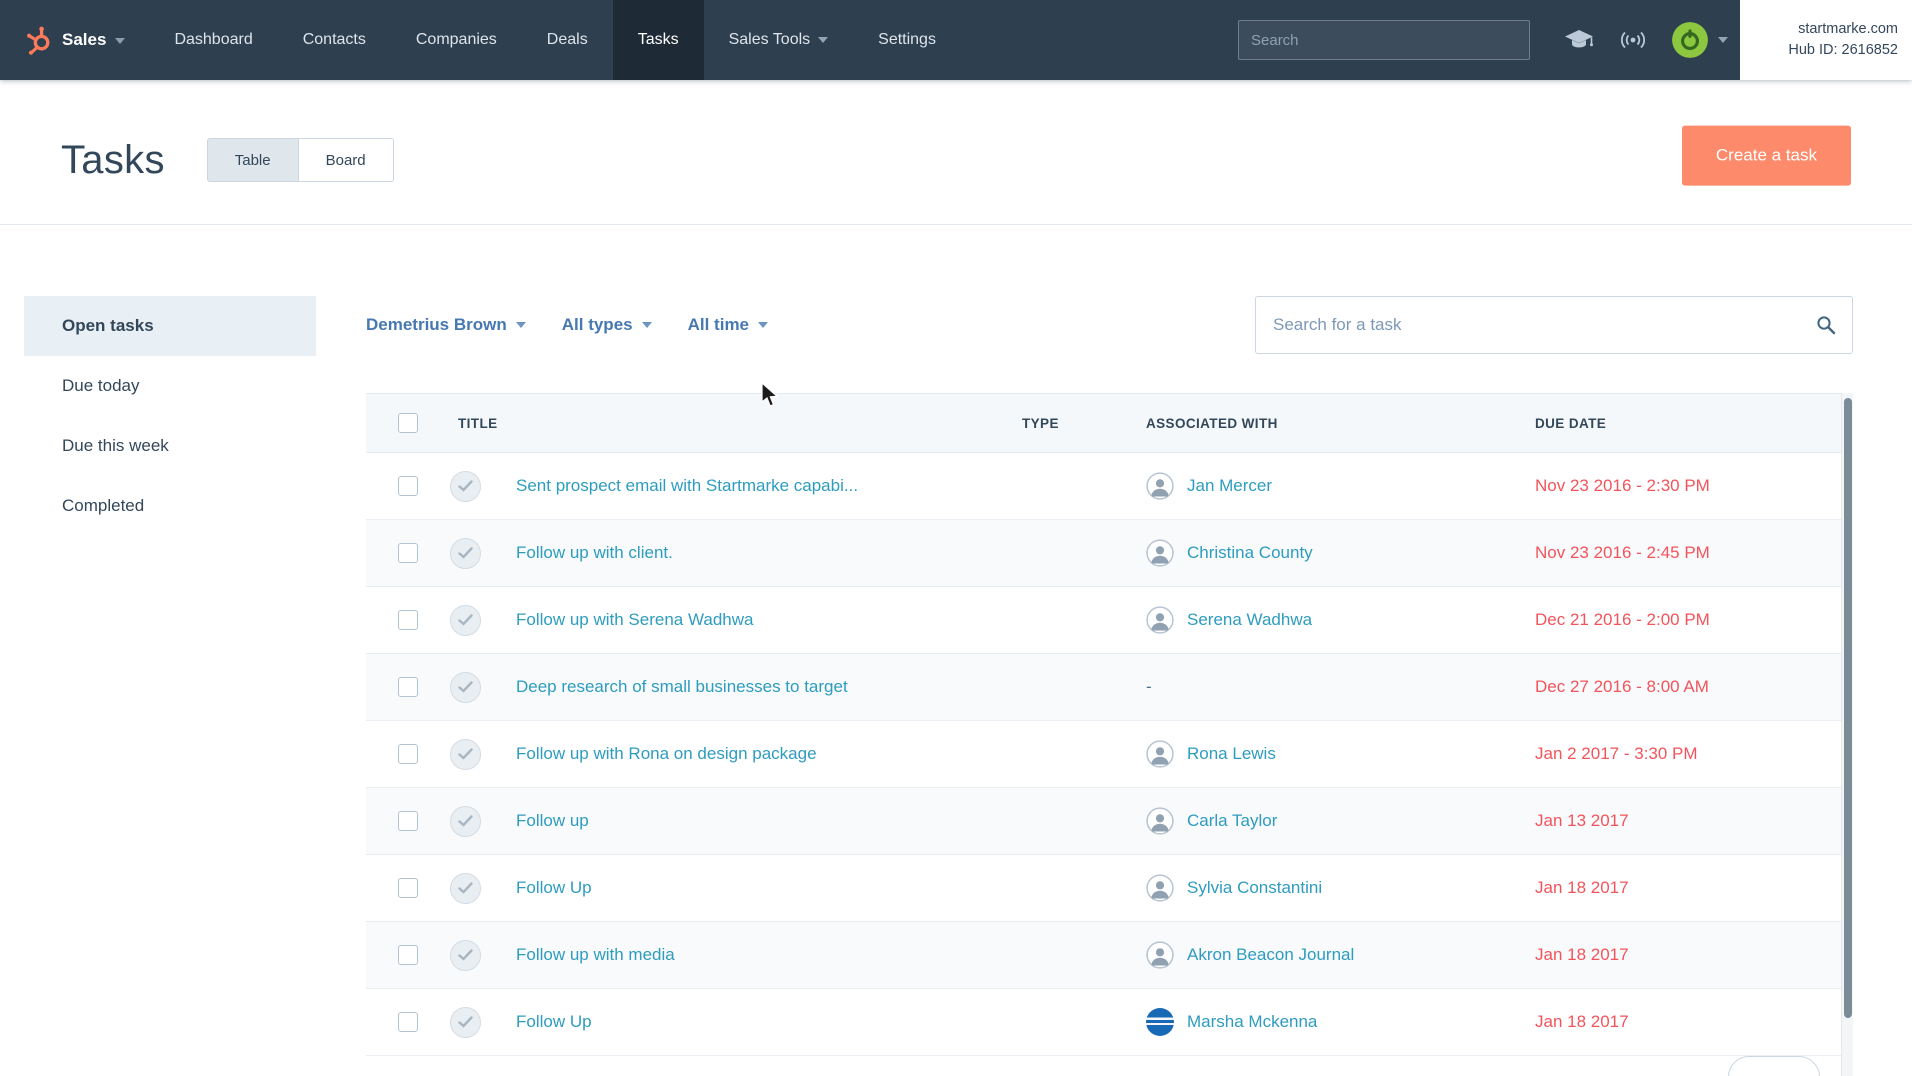  I want to click on column-header-title: TITLE, so click(736, 423).